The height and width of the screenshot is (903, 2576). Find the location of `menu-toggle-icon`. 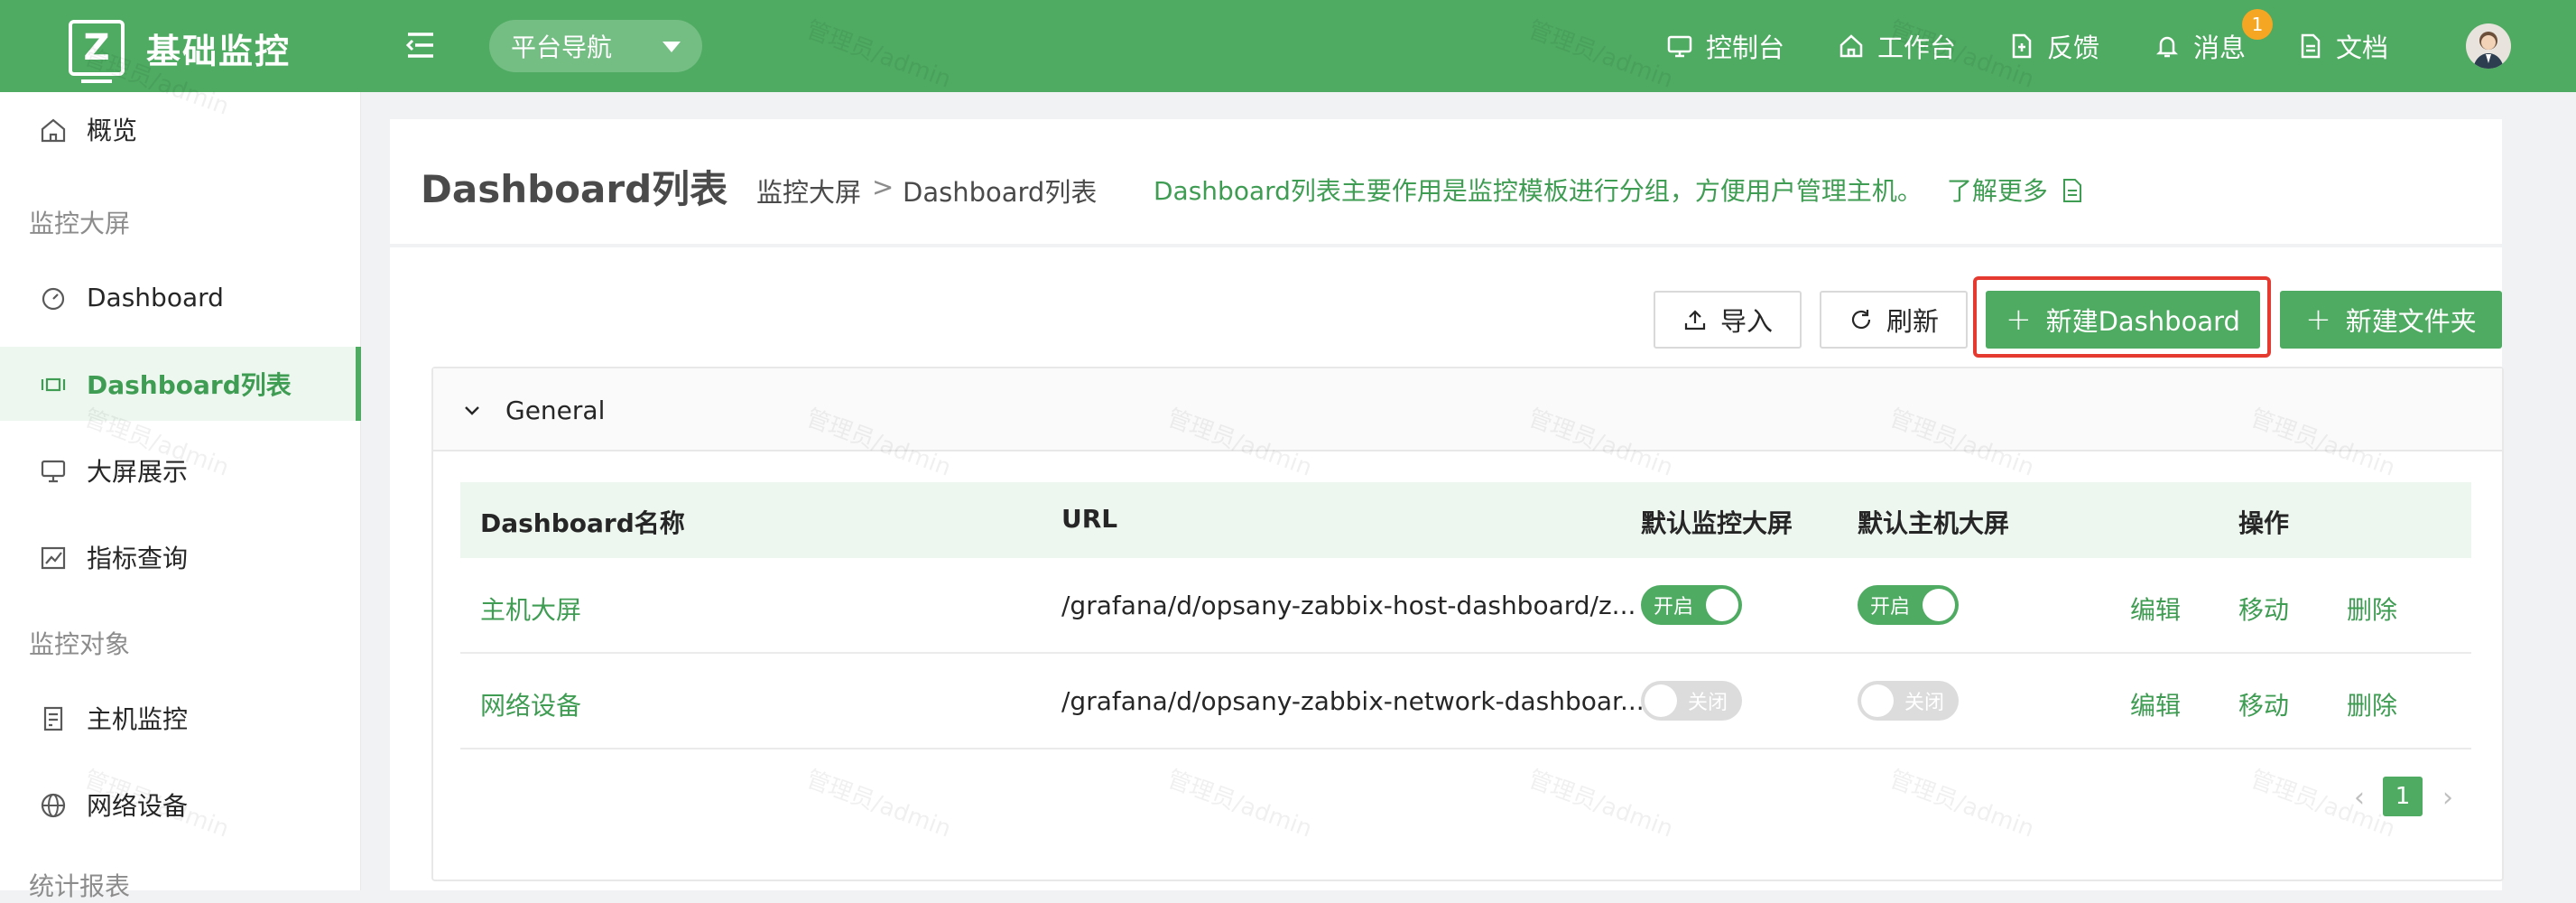

menu-toggle-icon is located at coordinates (421, 45).